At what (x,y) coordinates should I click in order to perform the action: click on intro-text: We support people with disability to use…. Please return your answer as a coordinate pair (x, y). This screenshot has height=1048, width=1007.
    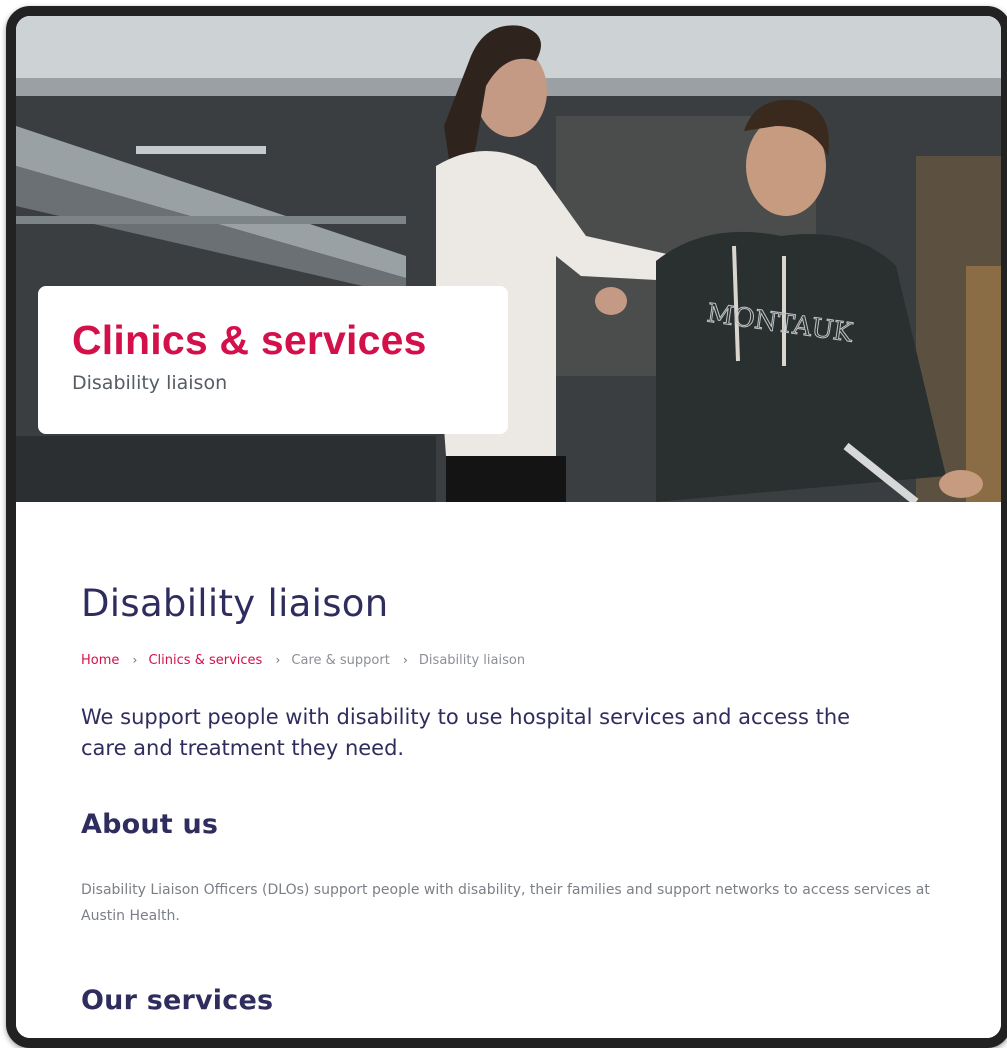
    Looking at the image, I should click on (466, 732).